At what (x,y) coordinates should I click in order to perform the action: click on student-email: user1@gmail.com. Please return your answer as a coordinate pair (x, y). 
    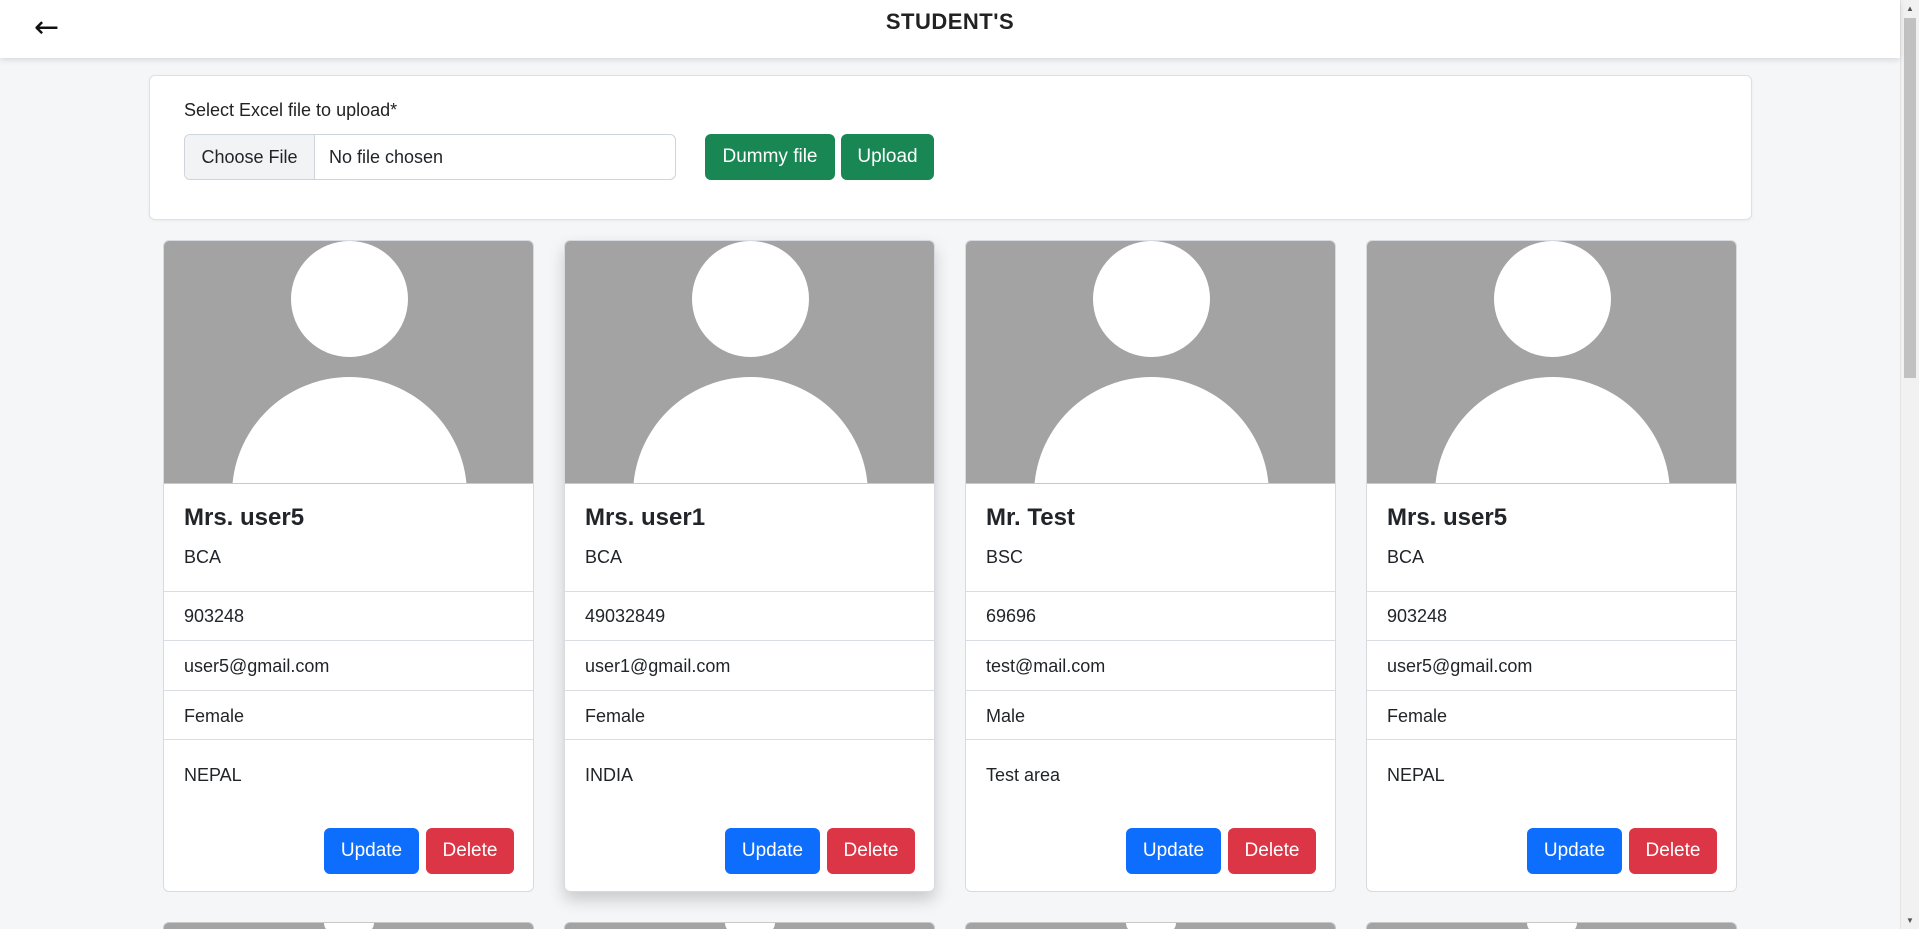
    Looking at the image, I should click on (658, 666).